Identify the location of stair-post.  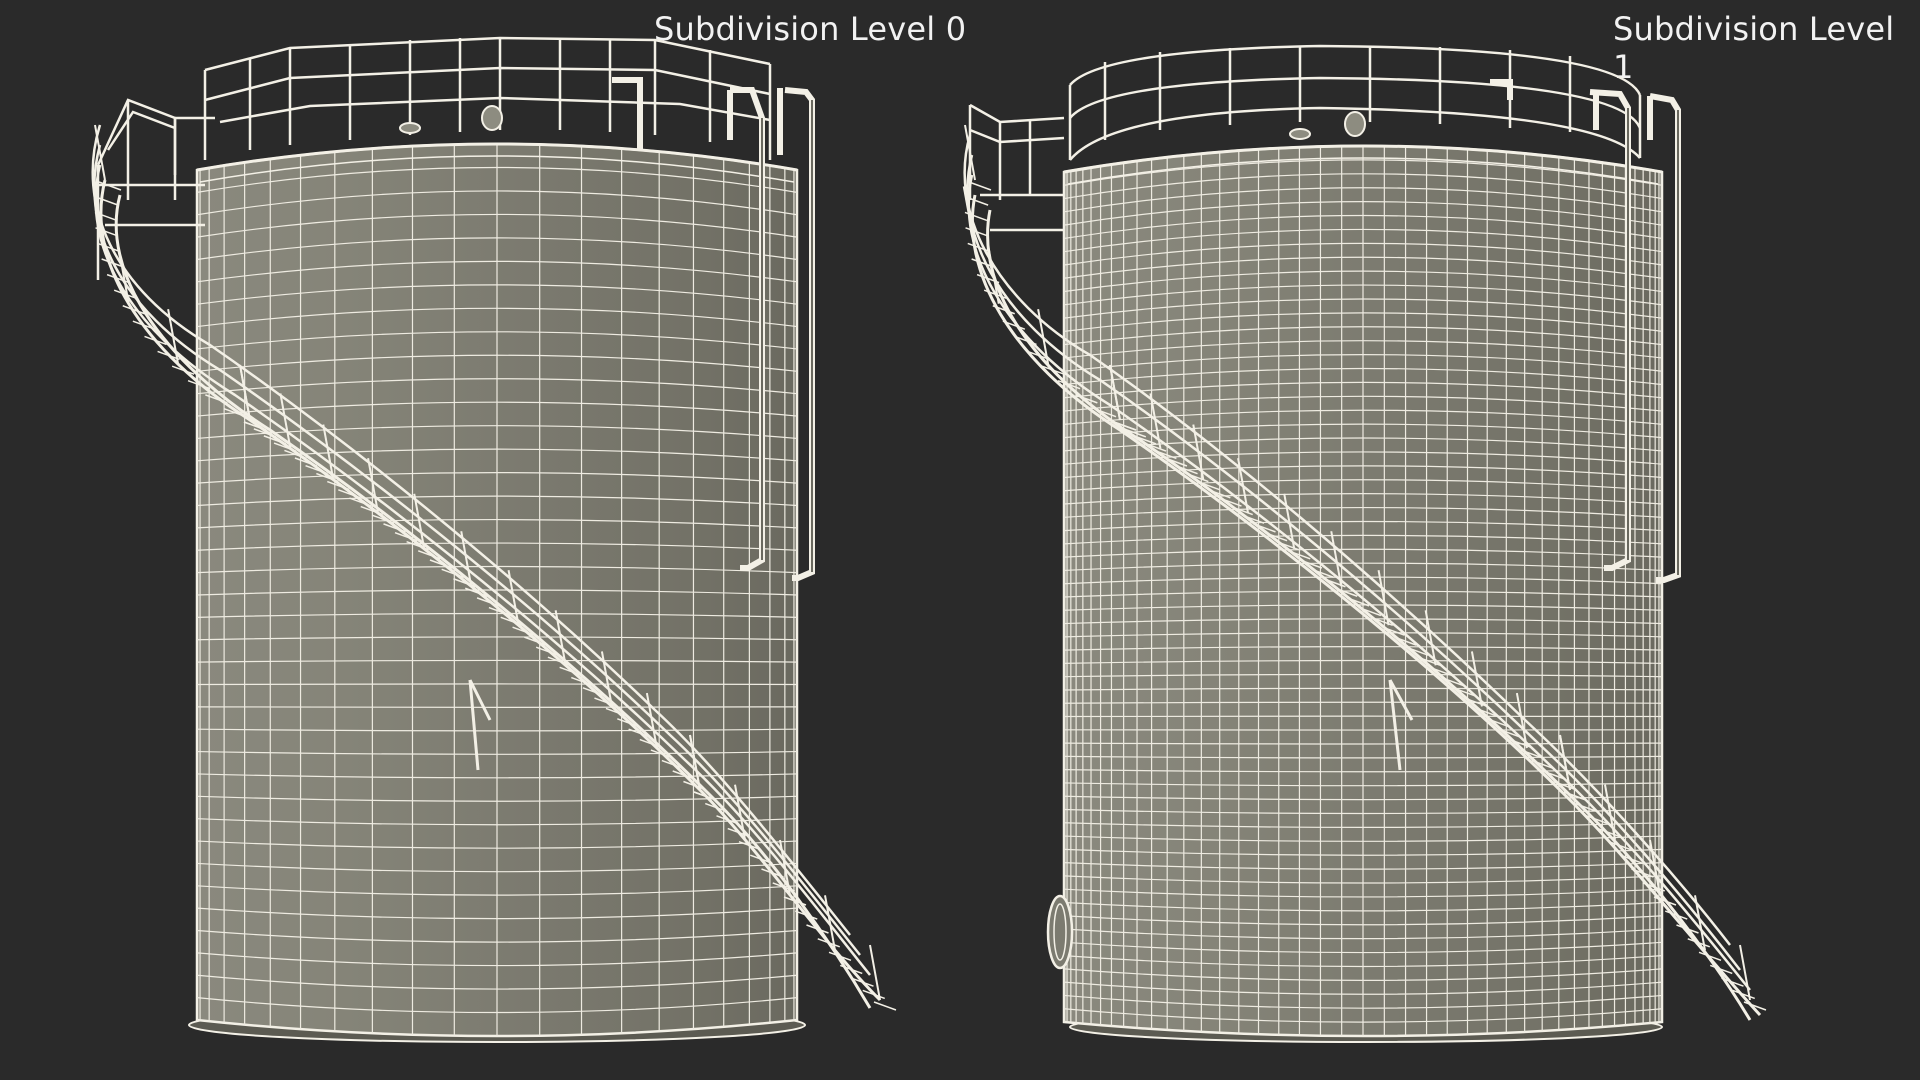
(1745, 972).